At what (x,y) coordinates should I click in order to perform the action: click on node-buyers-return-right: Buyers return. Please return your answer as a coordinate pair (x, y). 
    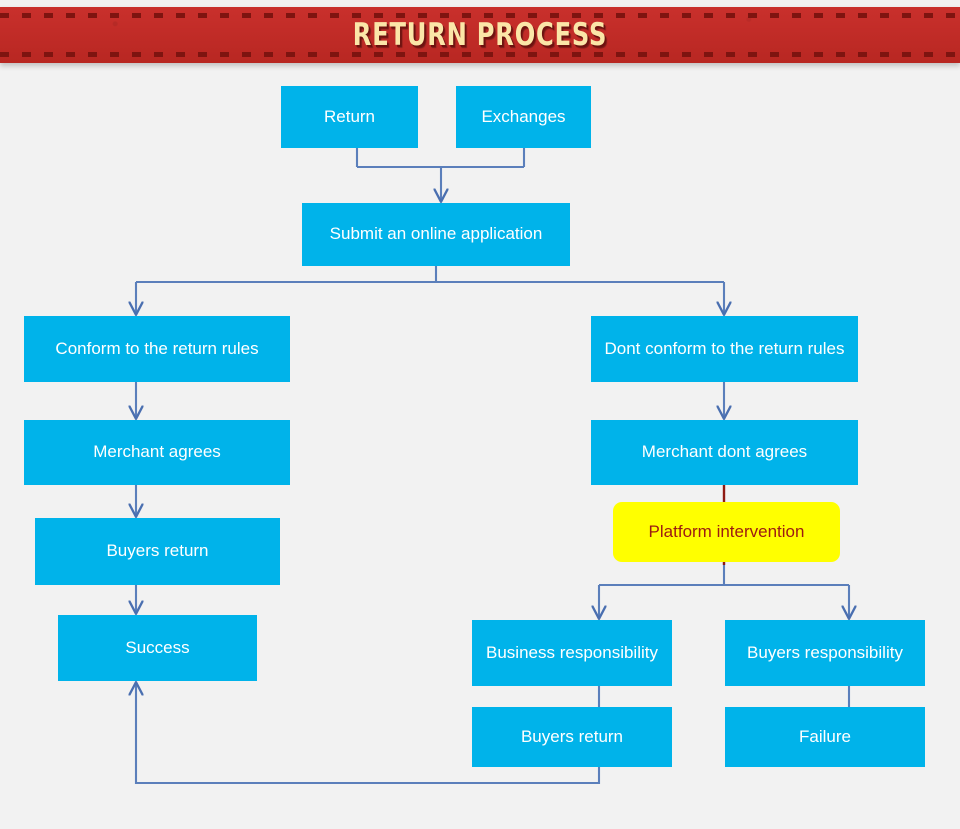
    Looking at the image, I should click on (572, 737).